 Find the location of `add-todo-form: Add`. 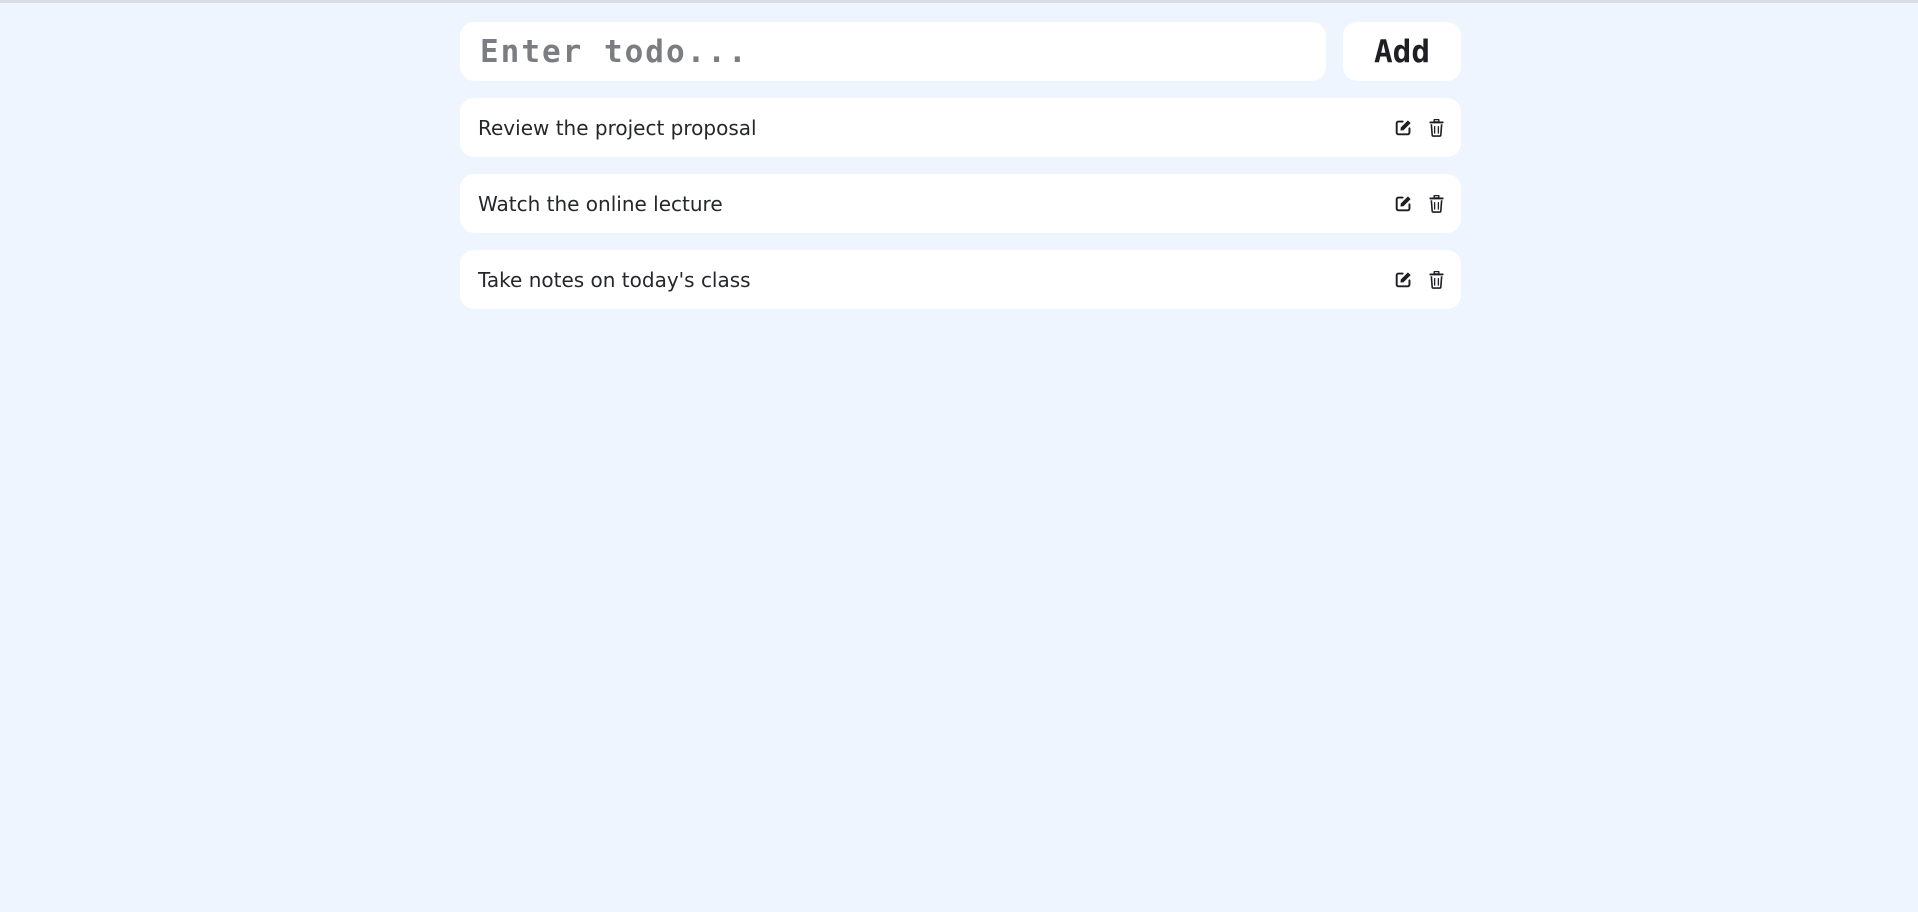

add-todo-form: Add is located at coordinates (960, 51).